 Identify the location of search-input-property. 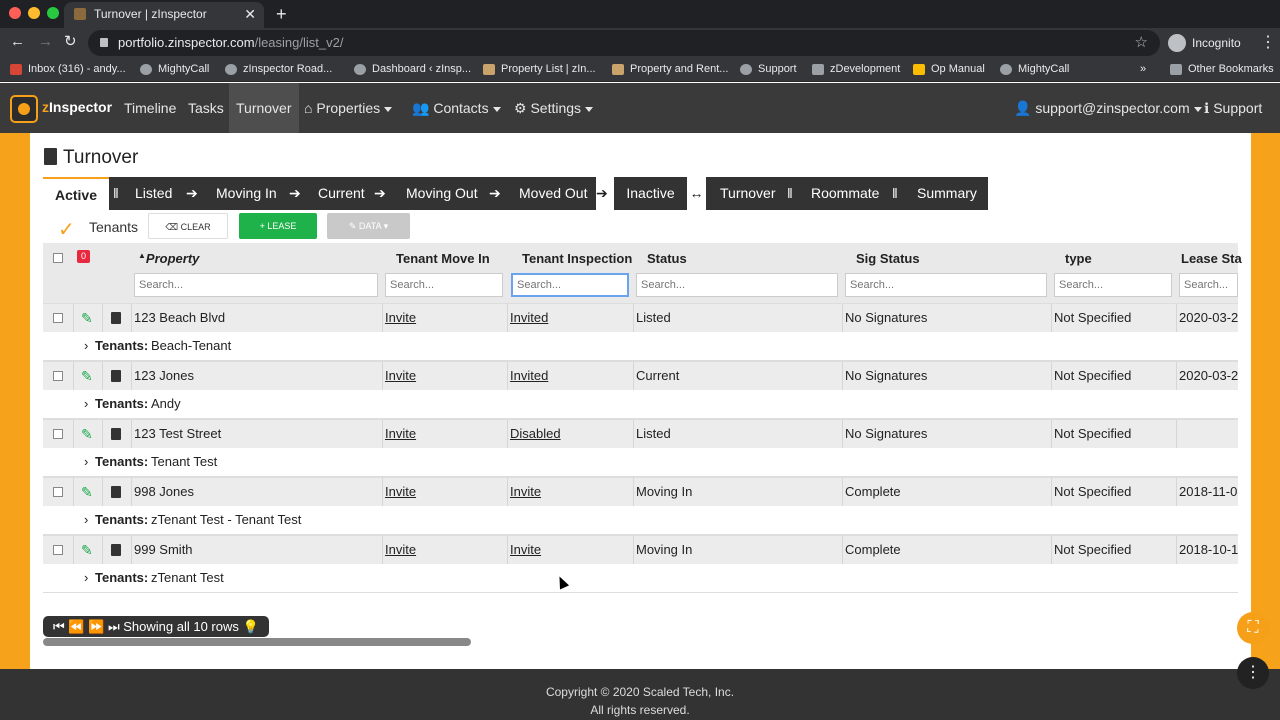
(256, 285).